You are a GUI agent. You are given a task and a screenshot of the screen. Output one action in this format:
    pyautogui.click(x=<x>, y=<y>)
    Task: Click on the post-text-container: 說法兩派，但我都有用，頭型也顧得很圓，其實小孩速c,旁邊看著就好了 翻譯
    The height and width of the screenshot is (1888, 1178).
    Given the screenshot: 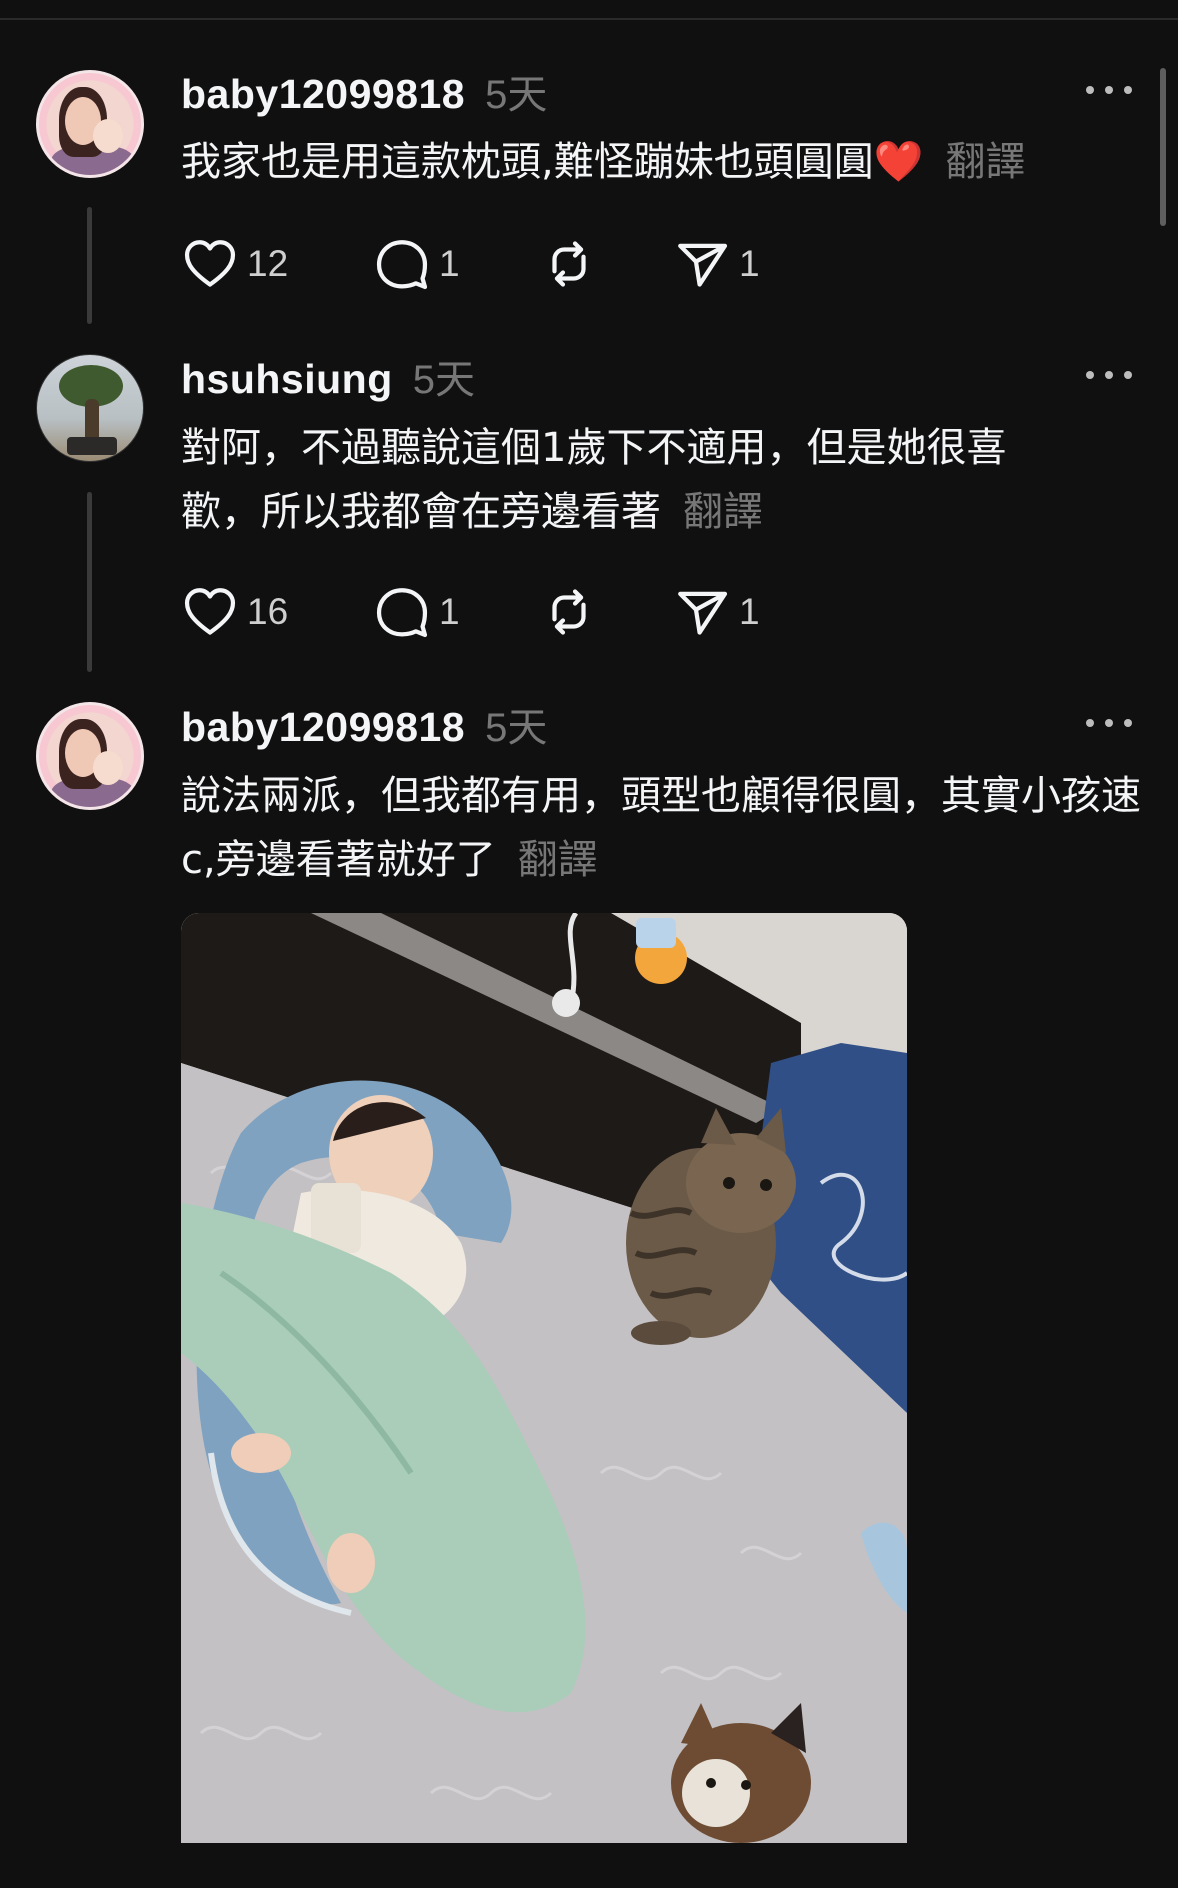 What is the action you would take?
    pyautogui.click(x=661, y=828)
    